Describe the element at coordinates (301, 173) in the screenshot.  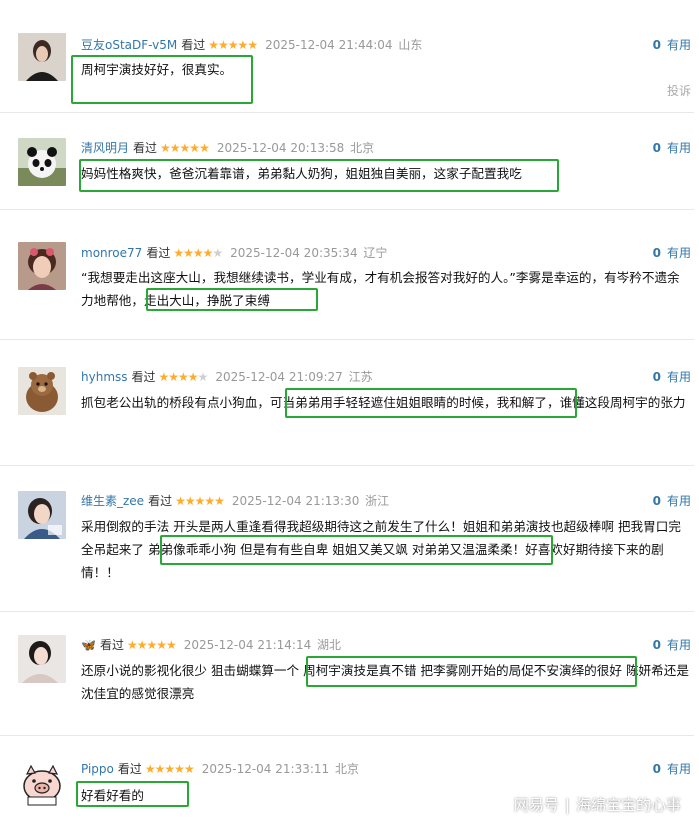
I see `comment-text: 妈妈性格爽快，爸爸沉着靠谱，弟弟黏人奶狗，姐姐独自美丽，这家子配置我吃` at that location.